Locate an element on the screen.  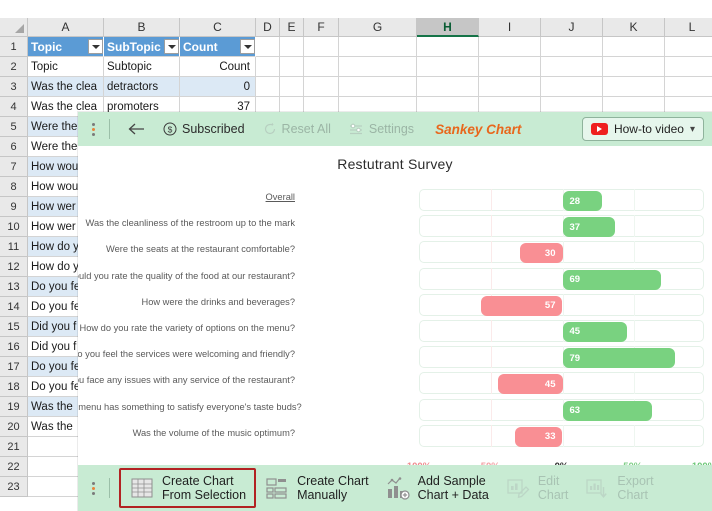
table-grid-icon is located at coordinates (142, 488).